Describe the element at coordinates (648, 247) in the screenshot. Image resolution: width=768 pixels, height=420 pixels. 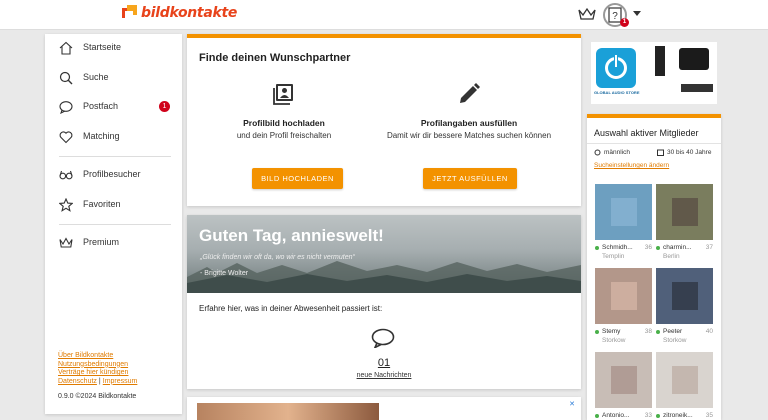
I see `member-age: 36` at that location.